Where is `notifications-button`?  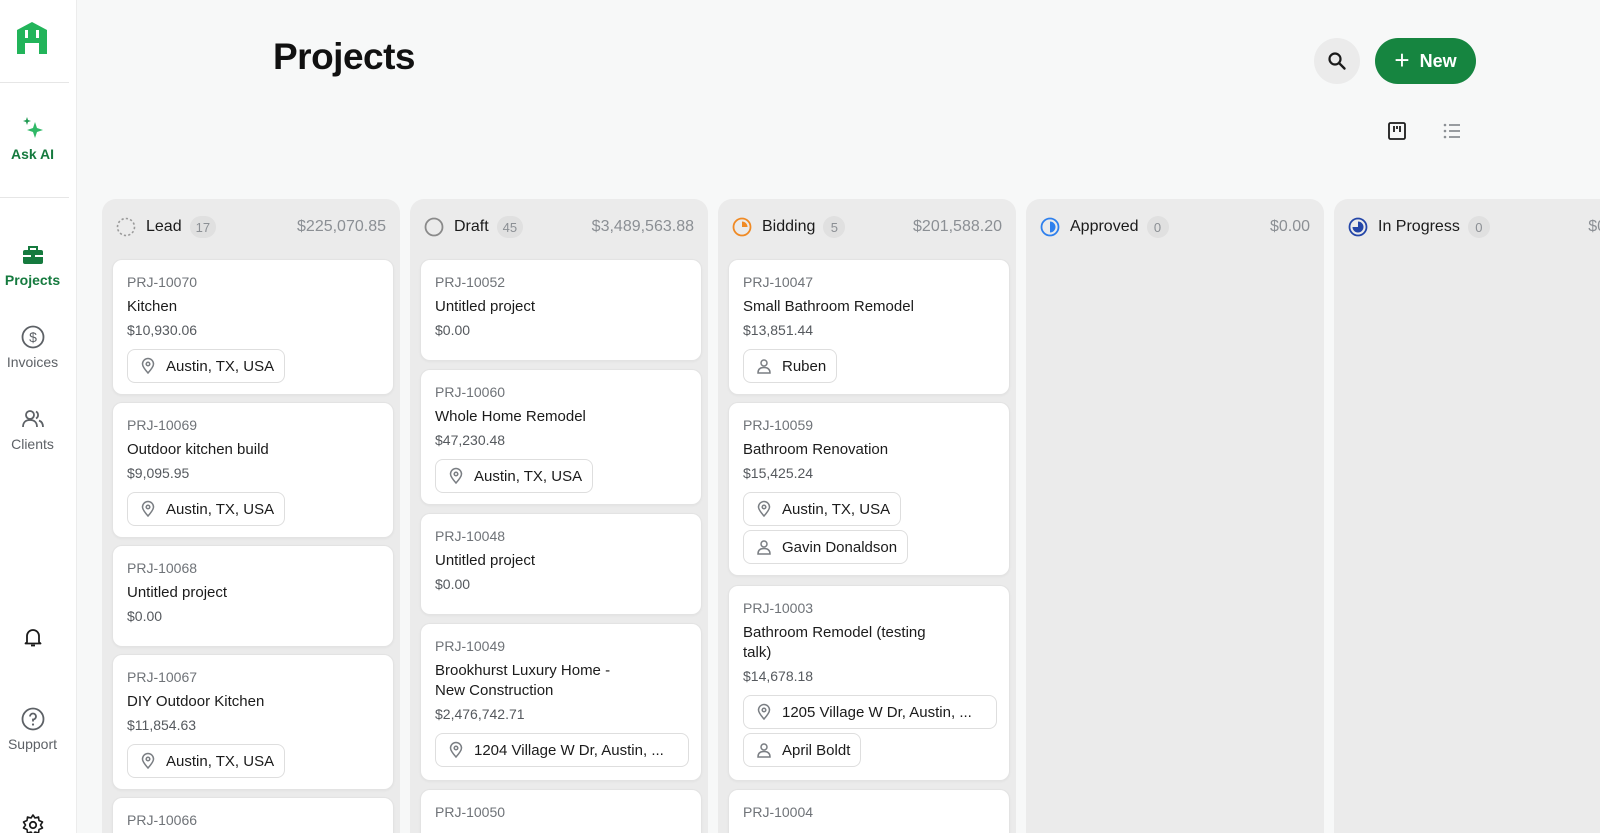 notifications-button is located at coordinates (32, 639).